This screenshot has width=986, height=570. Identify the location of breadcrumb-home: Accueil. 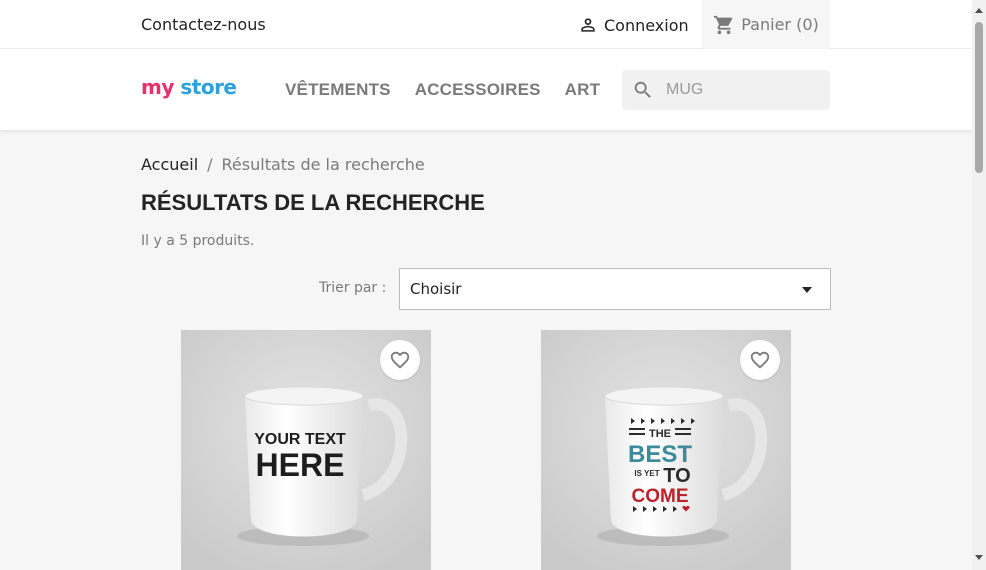
(169, 164).